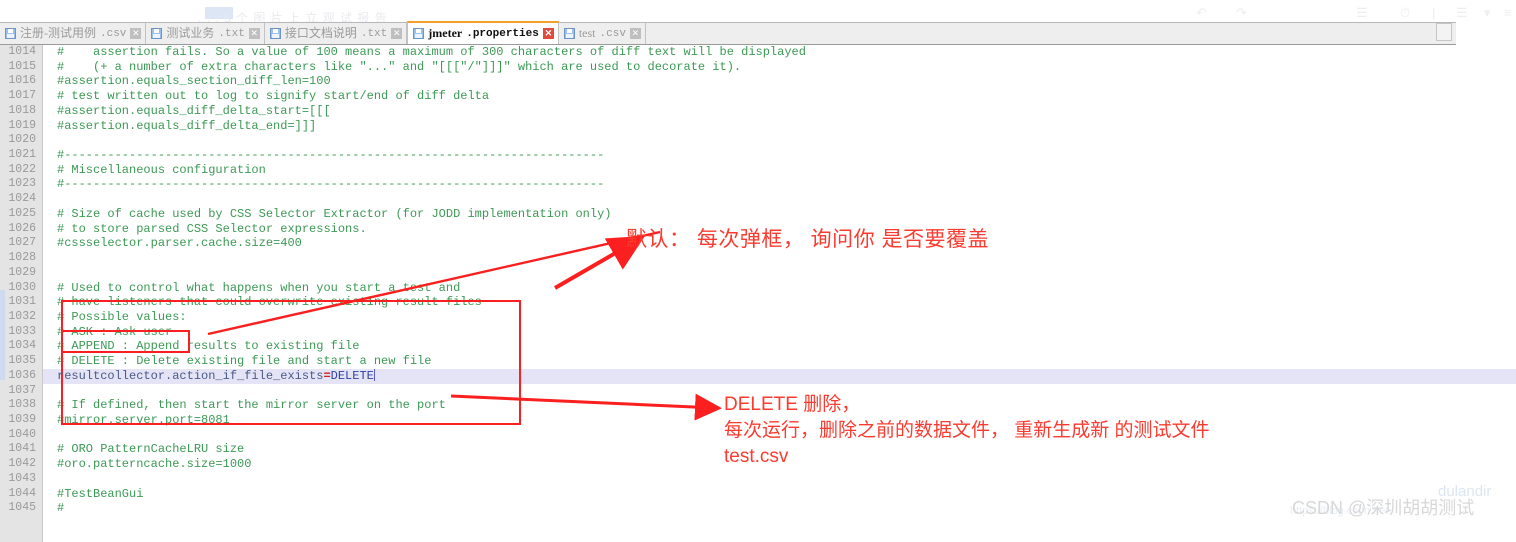 This screenshot has width=1516, height=542. What do you see at coordinates (22, 125) in the screenshot?
I see `line-number: 1019` at bounding box center [22, 125].